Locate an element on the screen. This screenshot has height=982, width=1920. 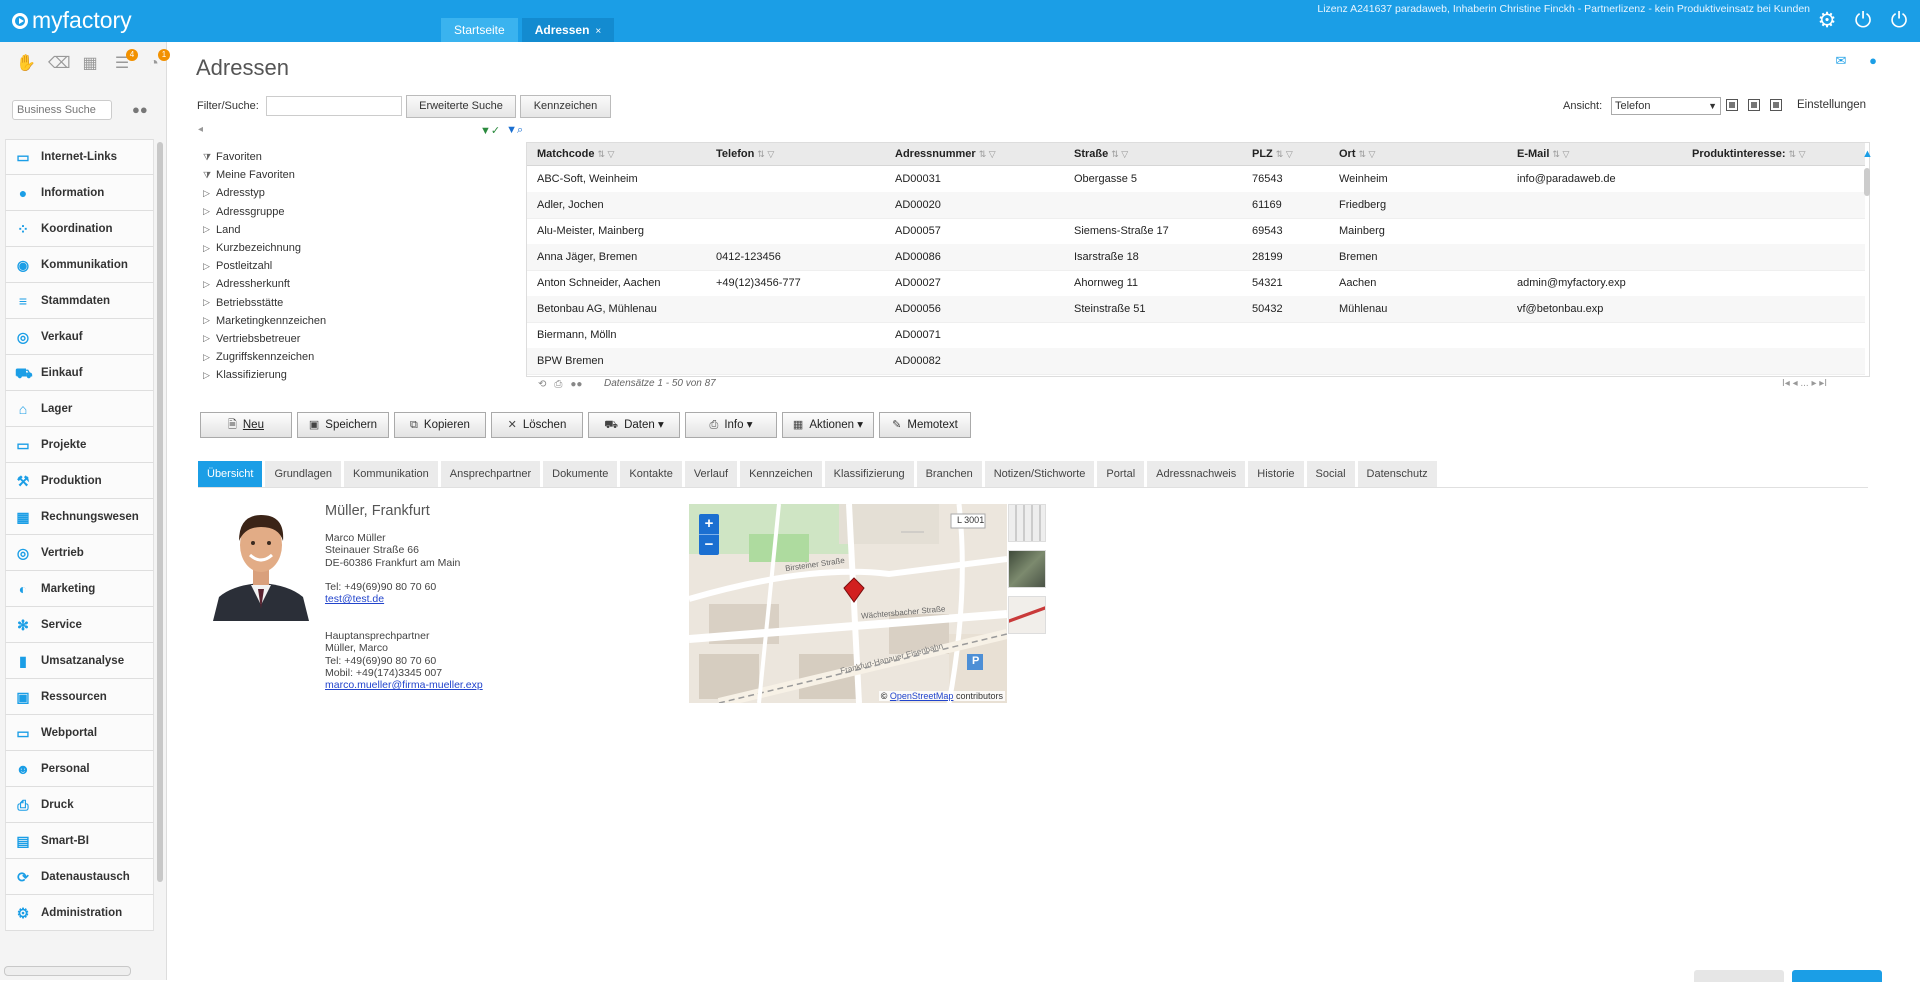
sidebar-item-lager: ⌂ Lager is located at coordinates (79, 409).